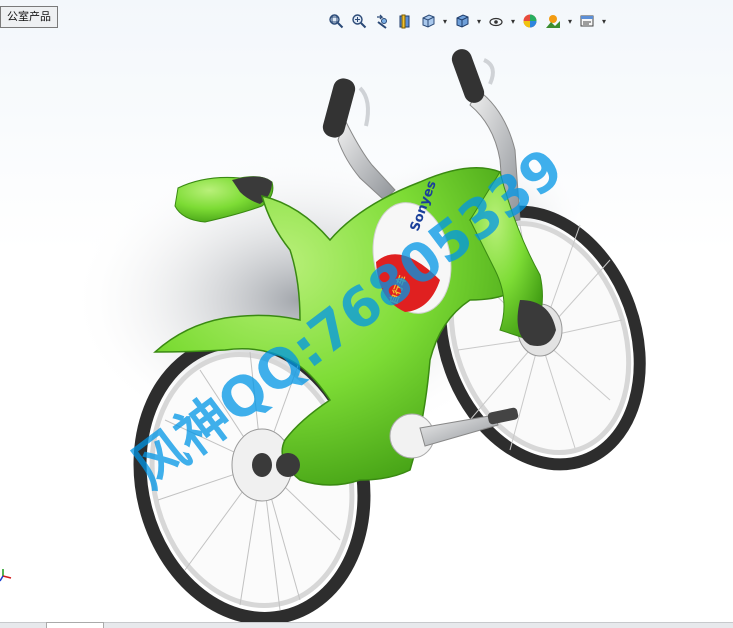 The image size is (733, 628). I want to click on left-grip, so click(339, 108).